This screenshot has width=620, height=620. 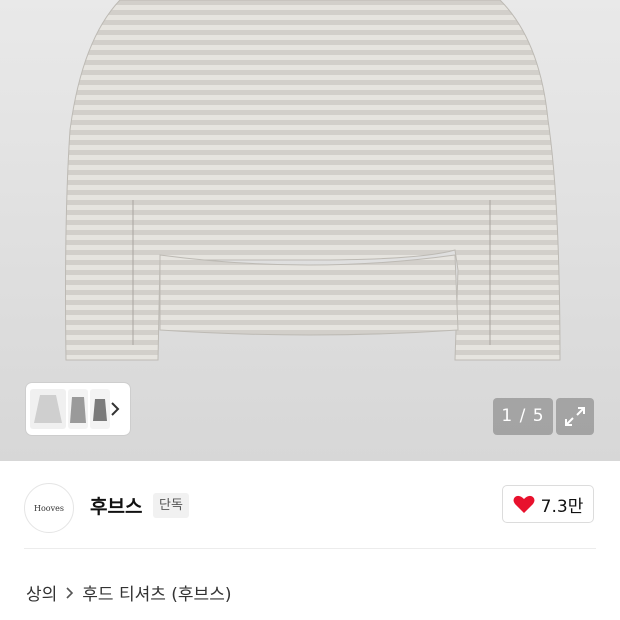 What do you see at coordinates (41, 592) in the screenshot?
I see `breadcrumb-item-category: 상의` at bounding box center [41, 592].